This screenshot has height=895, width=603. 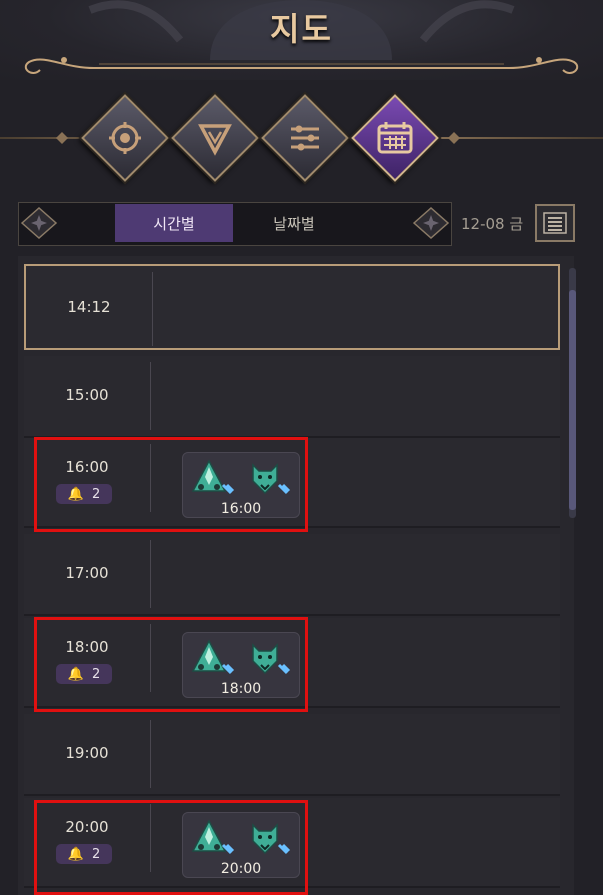 I want to click on current-time-row: 14:12, so click(x=292, y=307).